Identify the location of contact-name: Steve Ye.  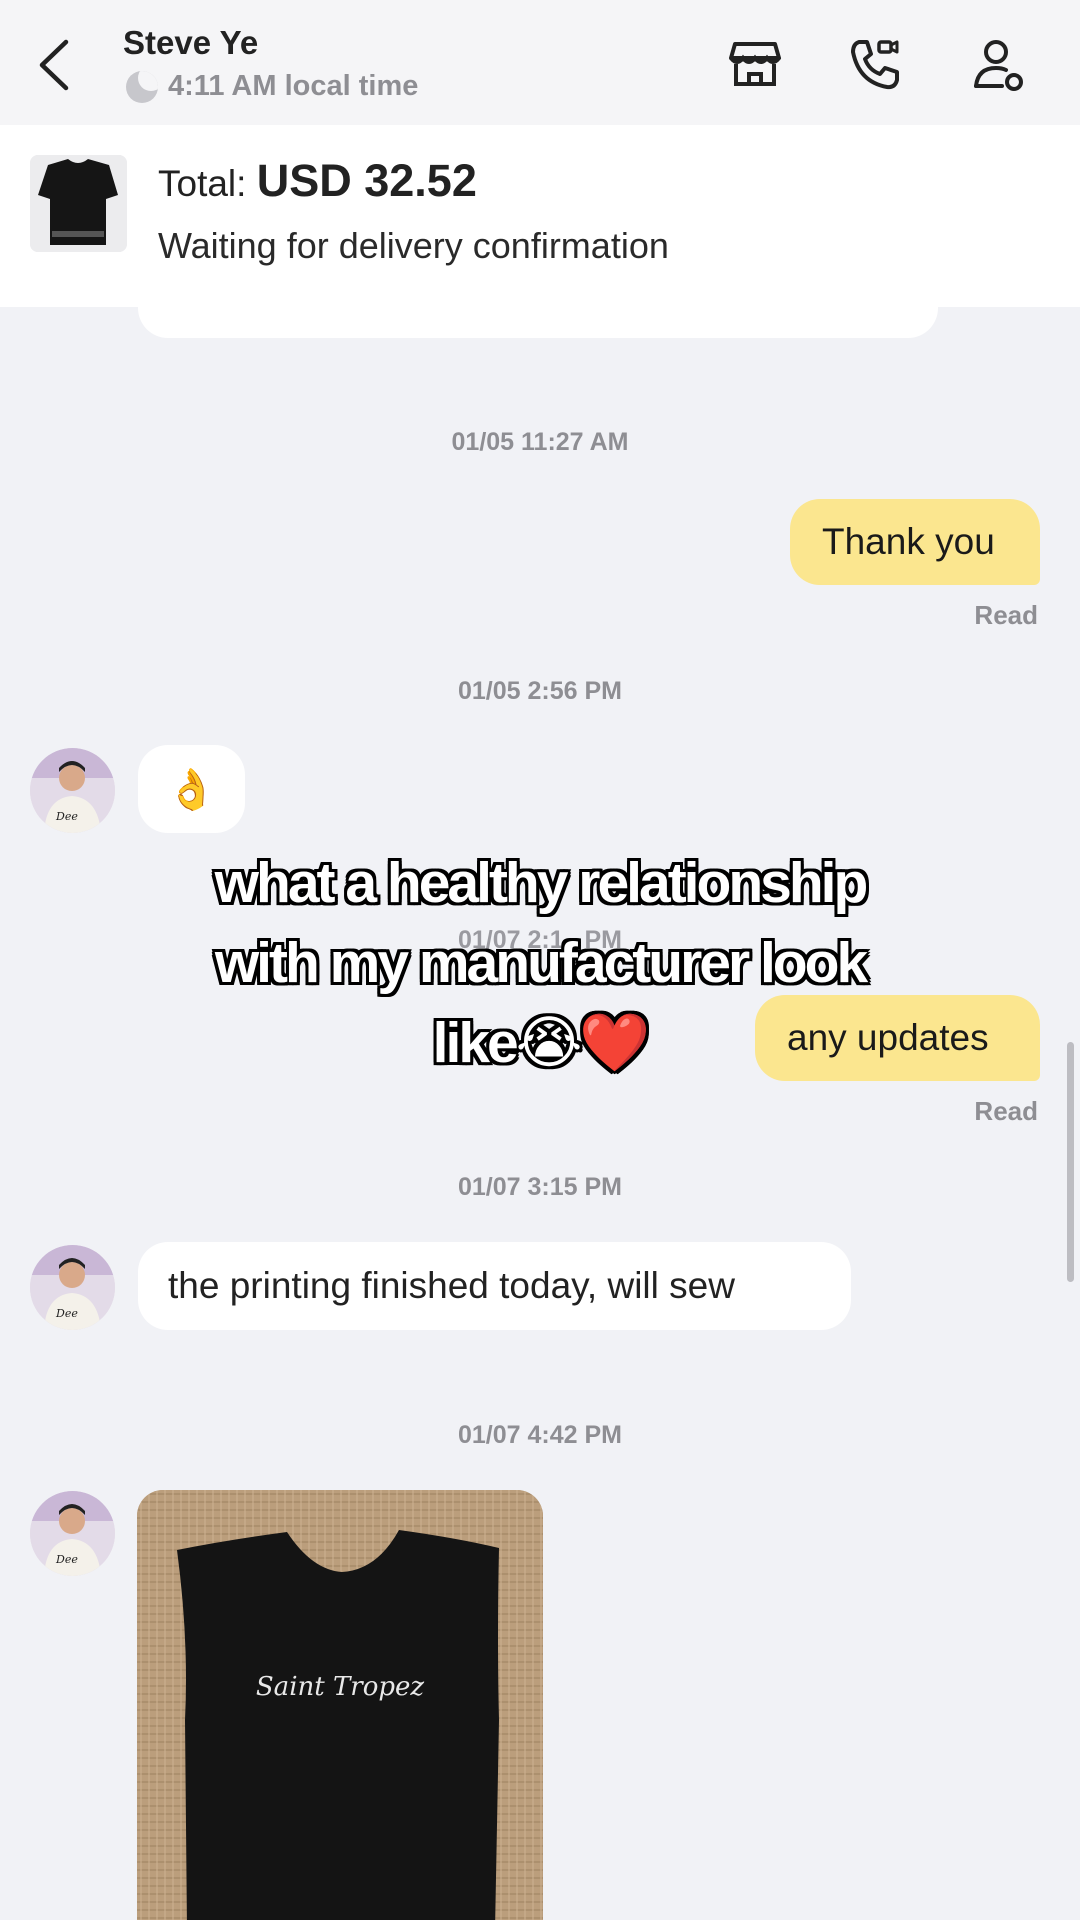
(190, 43).